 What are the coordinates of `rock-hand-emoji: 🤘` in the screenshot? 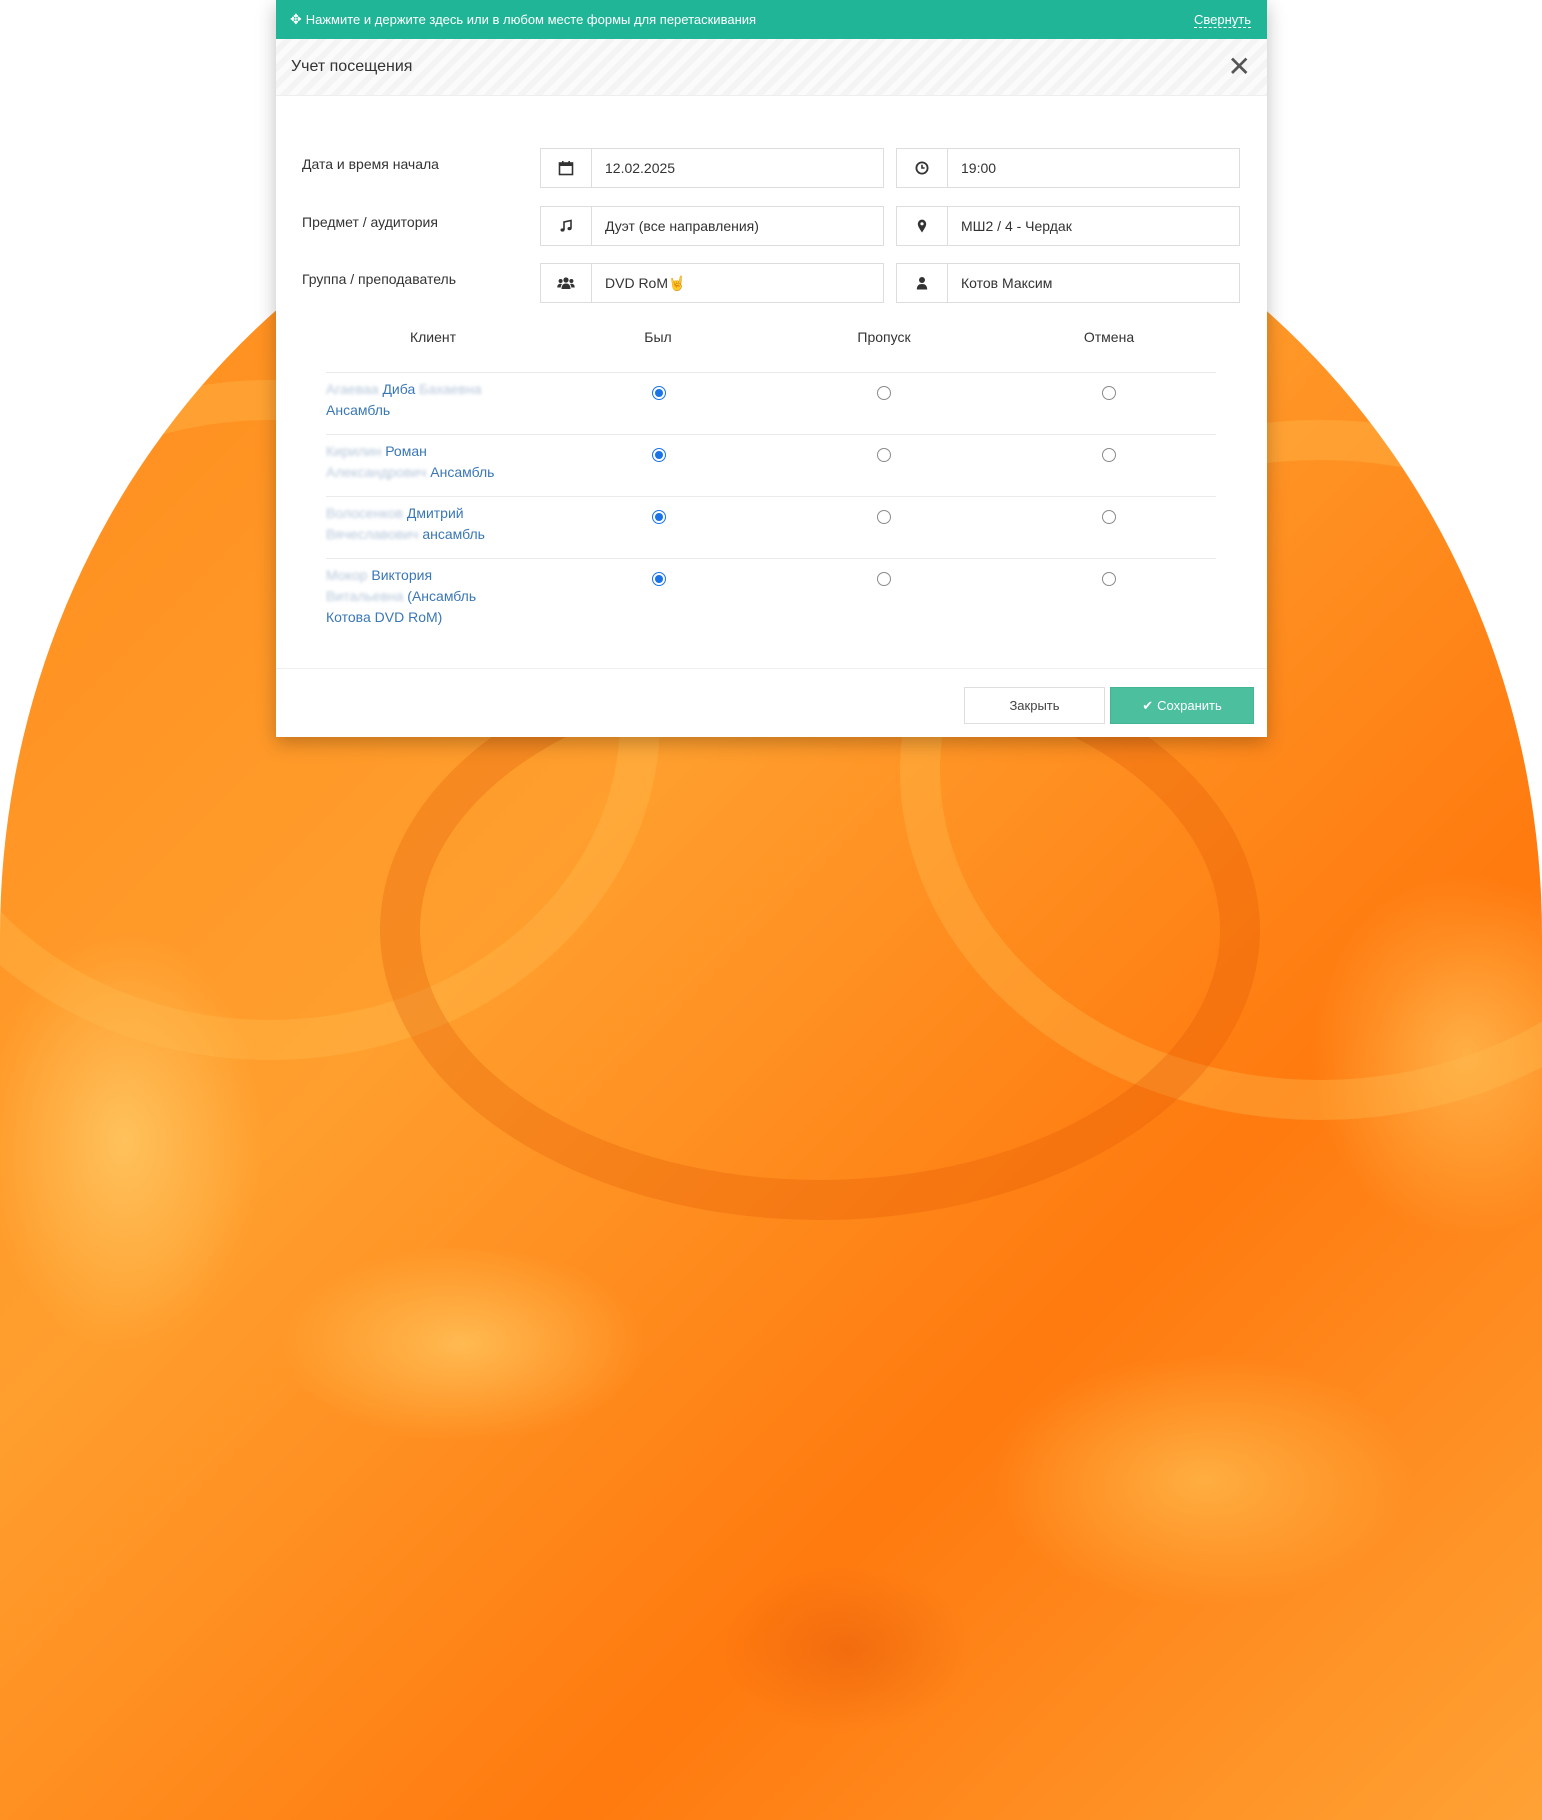 It's located at (677, 282).